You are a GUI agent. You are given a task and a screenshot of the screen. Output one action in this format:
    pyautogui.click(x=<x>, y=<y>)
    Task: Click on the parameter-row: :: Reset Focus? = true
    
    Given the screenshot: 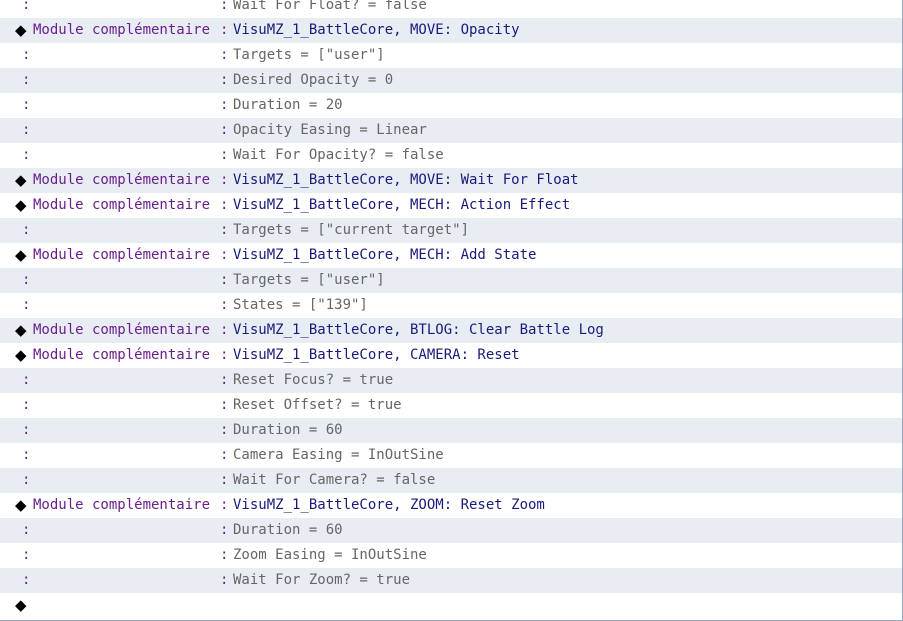 What is the action you would take?
    pyautogui.click(x=451, y=380)
    